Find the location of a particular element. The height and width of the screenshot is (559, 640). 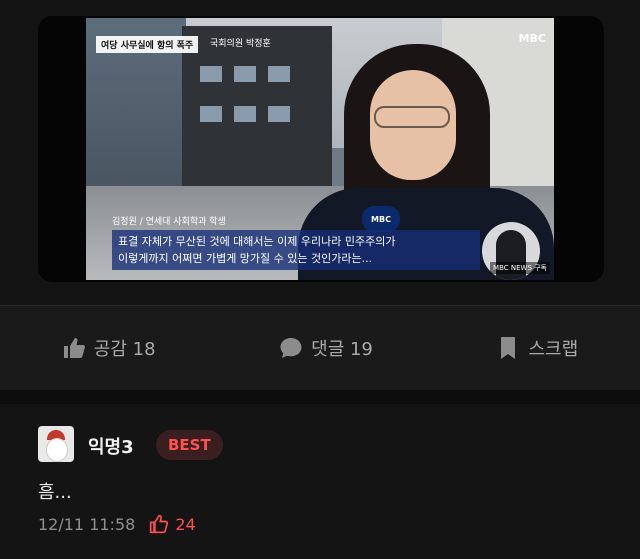

comment-like-button: 24 is located at coordinates (172, 524).